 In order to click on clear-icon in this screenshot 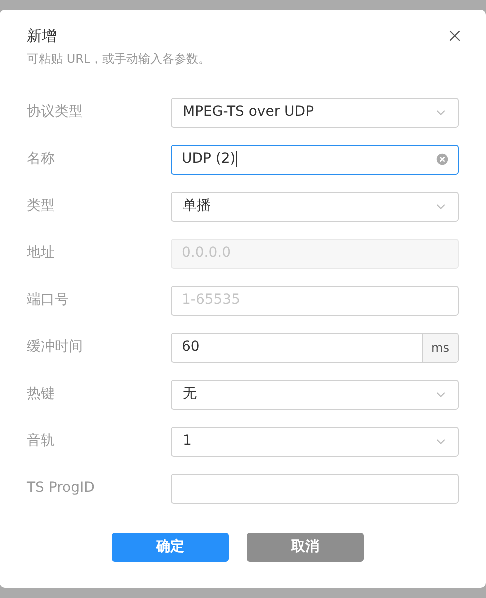, I will do `click(442, 159)`.